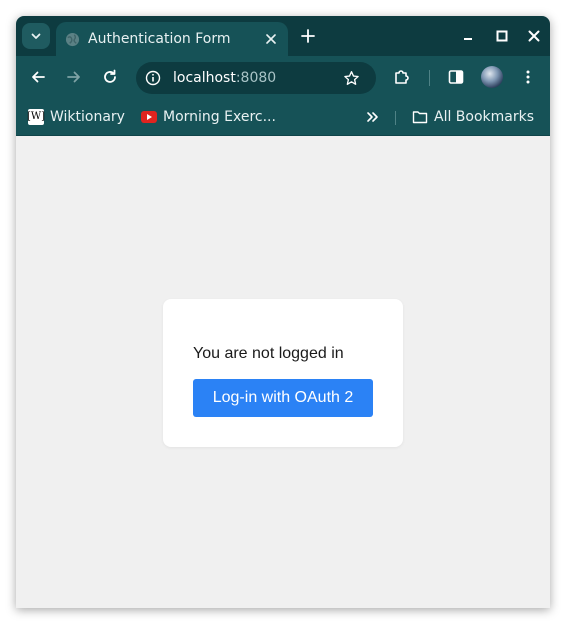 The height and width of the screenshot is (624, 566). I want to click on forward-arrow-icon, so click(74, 77).